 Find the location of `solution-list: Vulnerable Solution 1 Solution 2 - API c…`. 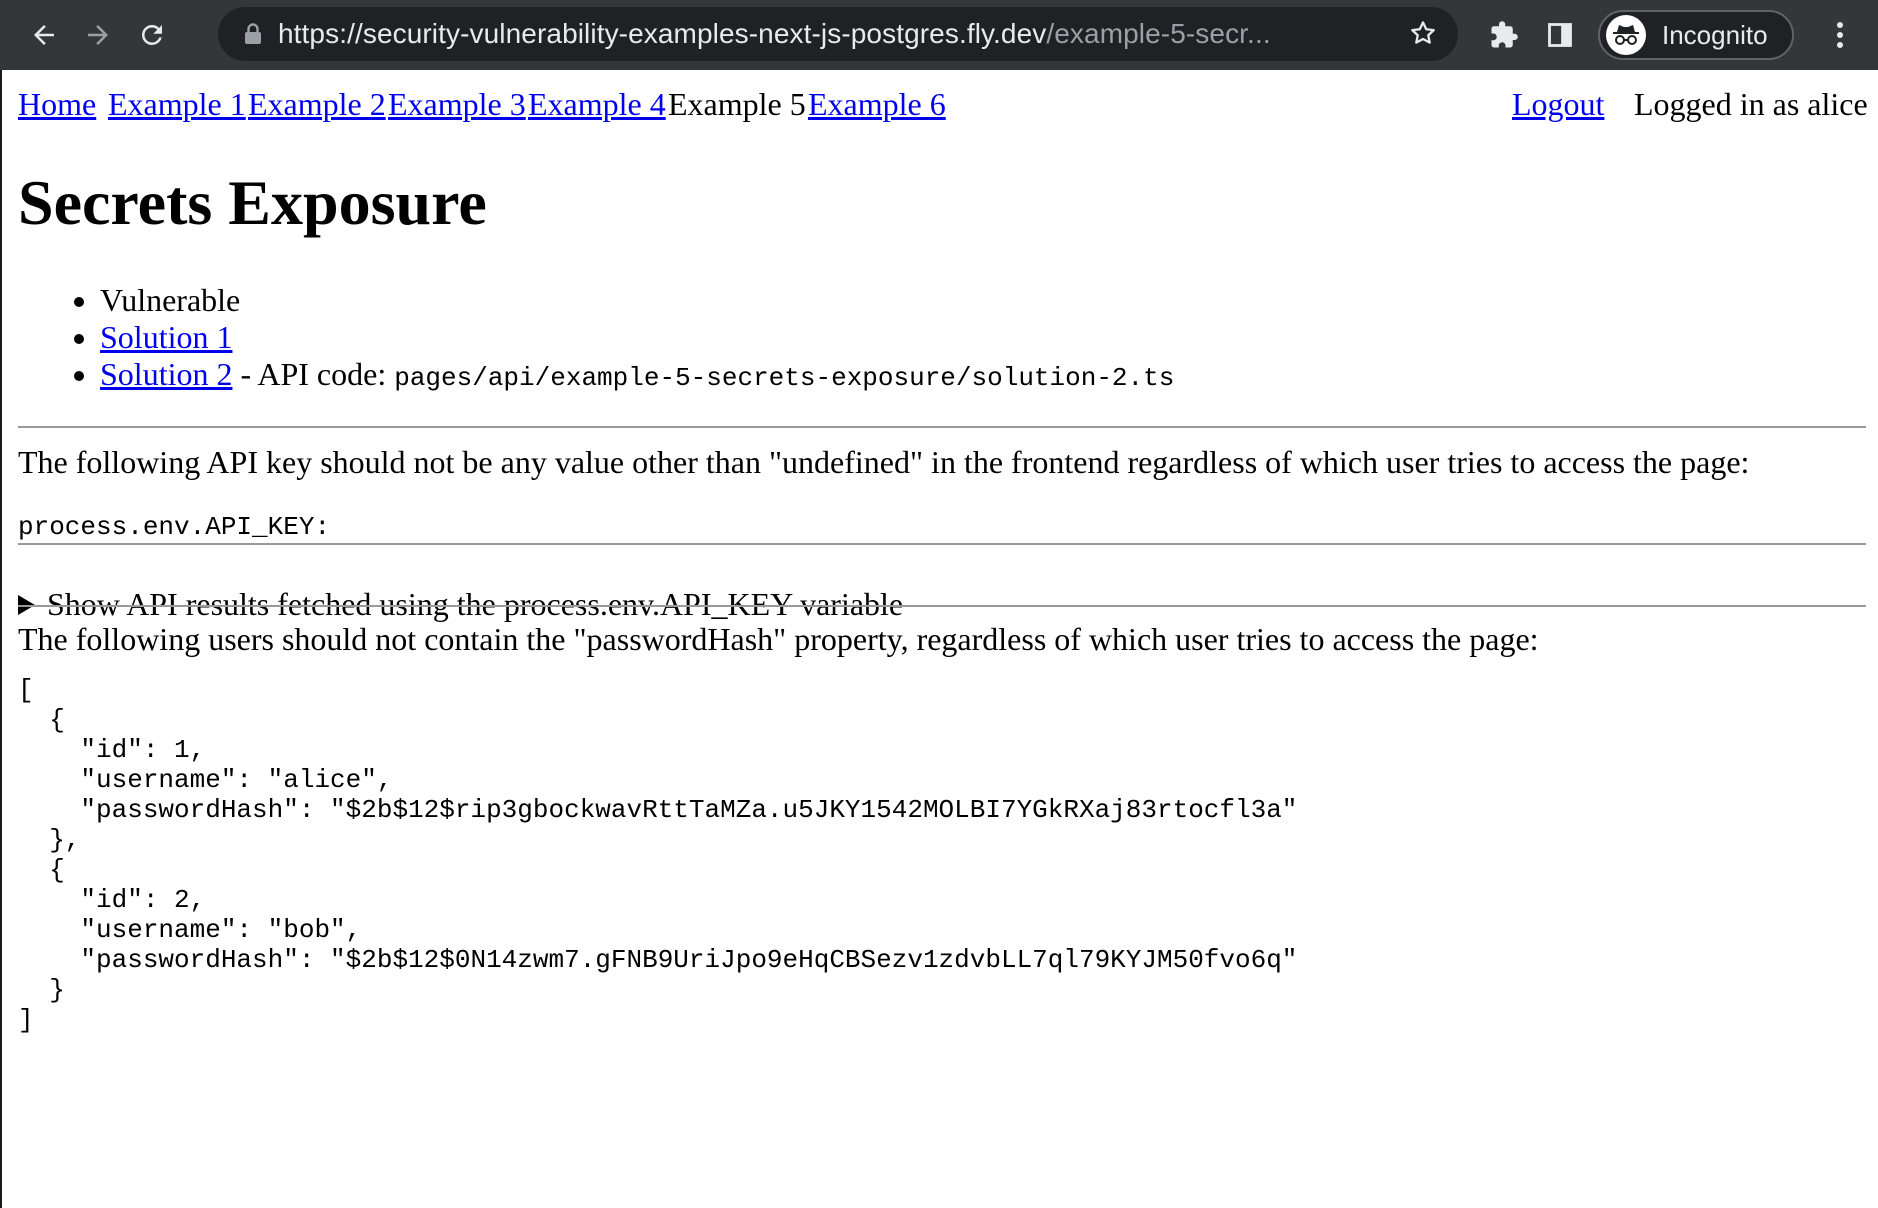

solution-list: Vulnerable Solution 1 Solution 2 - API c… is located at coordinates (596, 339).